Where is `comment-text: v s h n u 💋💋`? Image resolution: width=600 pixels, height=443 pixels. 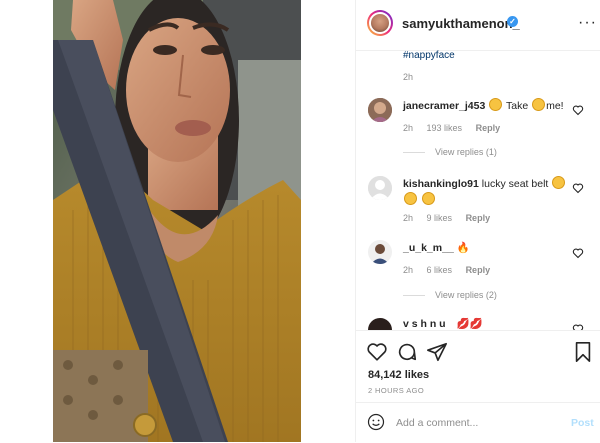 comment-text: v s h n u 💋💋 is located at coordinates (443, 323).